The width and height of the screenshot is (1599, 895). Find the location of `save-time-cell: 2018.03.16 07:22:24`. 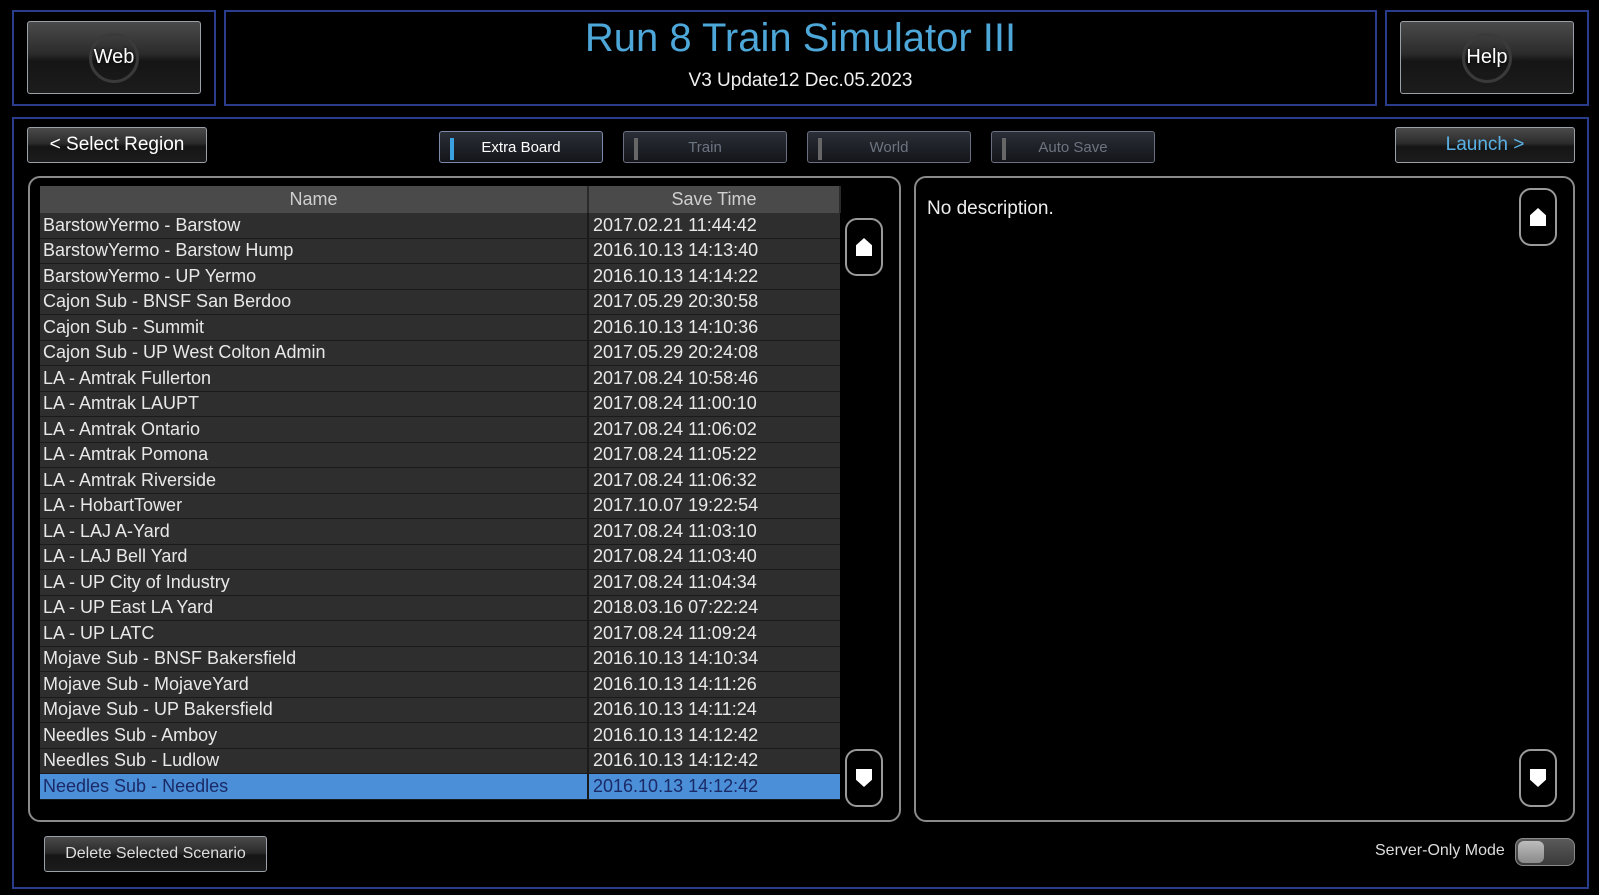

save-time-cell: 2018.03.16 07:22:24 is located at coordinates (713, 608).